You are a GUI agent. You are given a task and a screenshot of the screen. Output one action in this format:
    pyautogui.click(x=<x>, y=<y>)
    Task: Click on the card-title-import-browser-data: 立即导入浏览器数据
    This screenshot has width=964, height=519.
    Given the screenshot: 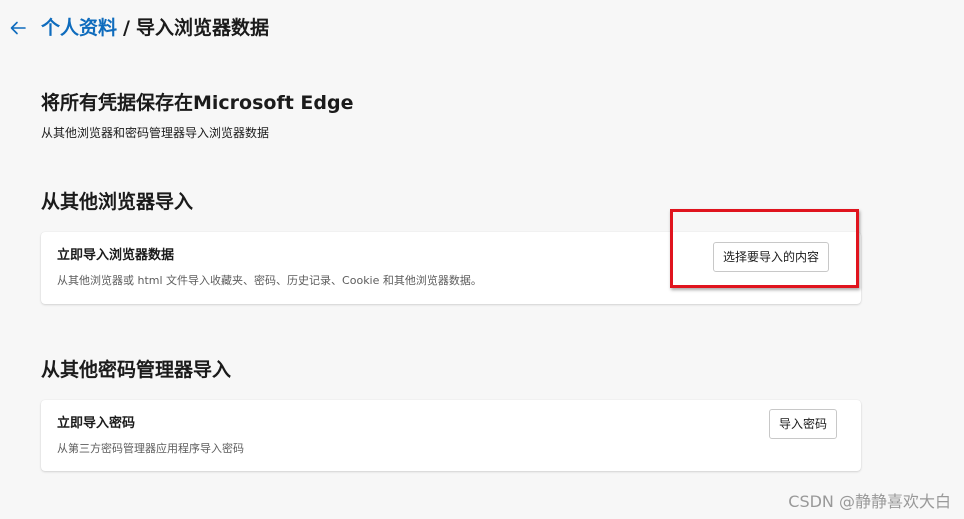 What is the action you would take?
    pyautogui.click(x=116, y=255)
    